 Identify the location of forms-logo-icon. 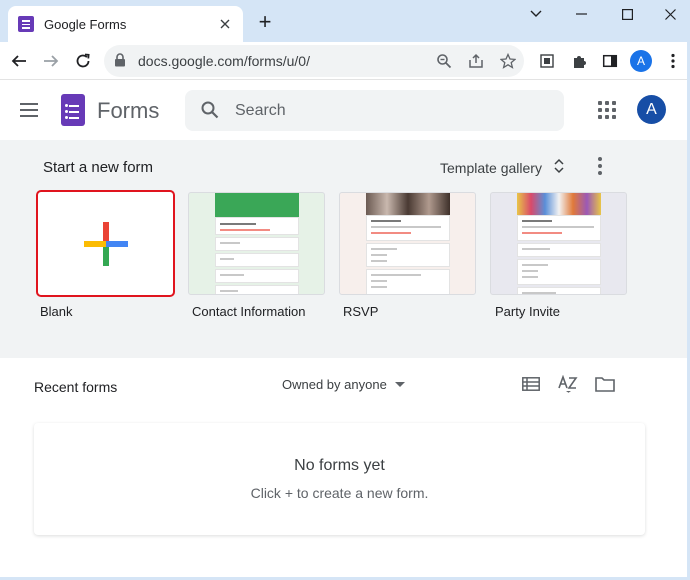
(73, 110).